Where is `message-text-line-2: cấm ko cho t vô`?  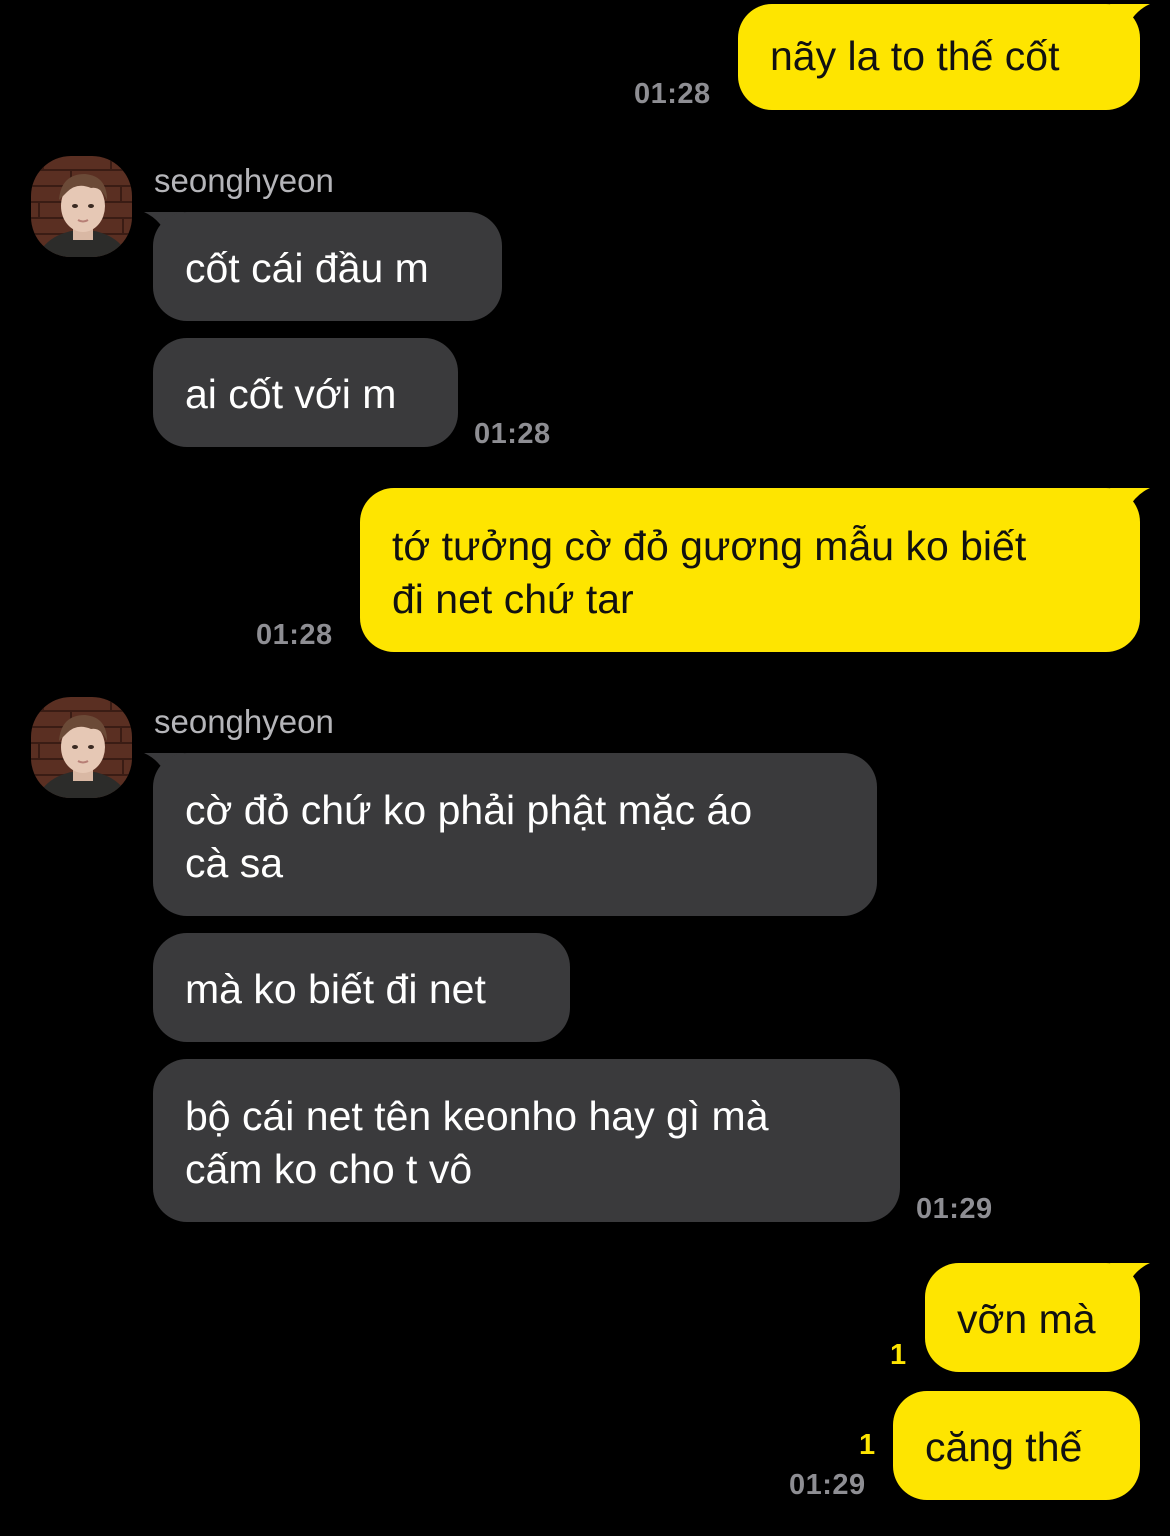 message-text-line-2: cấm ko cho t vô is located at coordinates (329, 1169).